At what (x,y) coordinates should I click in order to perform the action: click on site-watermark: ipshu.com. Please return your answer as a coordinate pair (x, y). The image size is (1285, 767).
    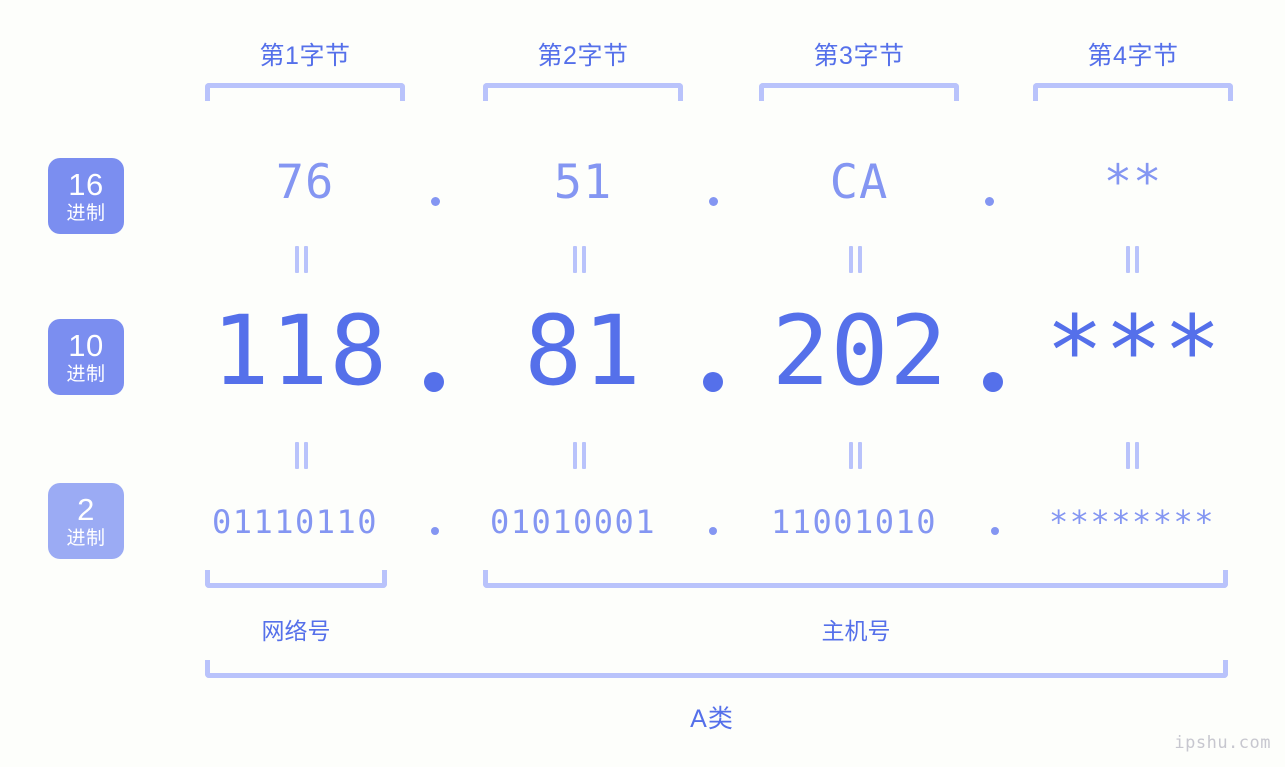
    Looking at the image, I should click on (1222, 743).